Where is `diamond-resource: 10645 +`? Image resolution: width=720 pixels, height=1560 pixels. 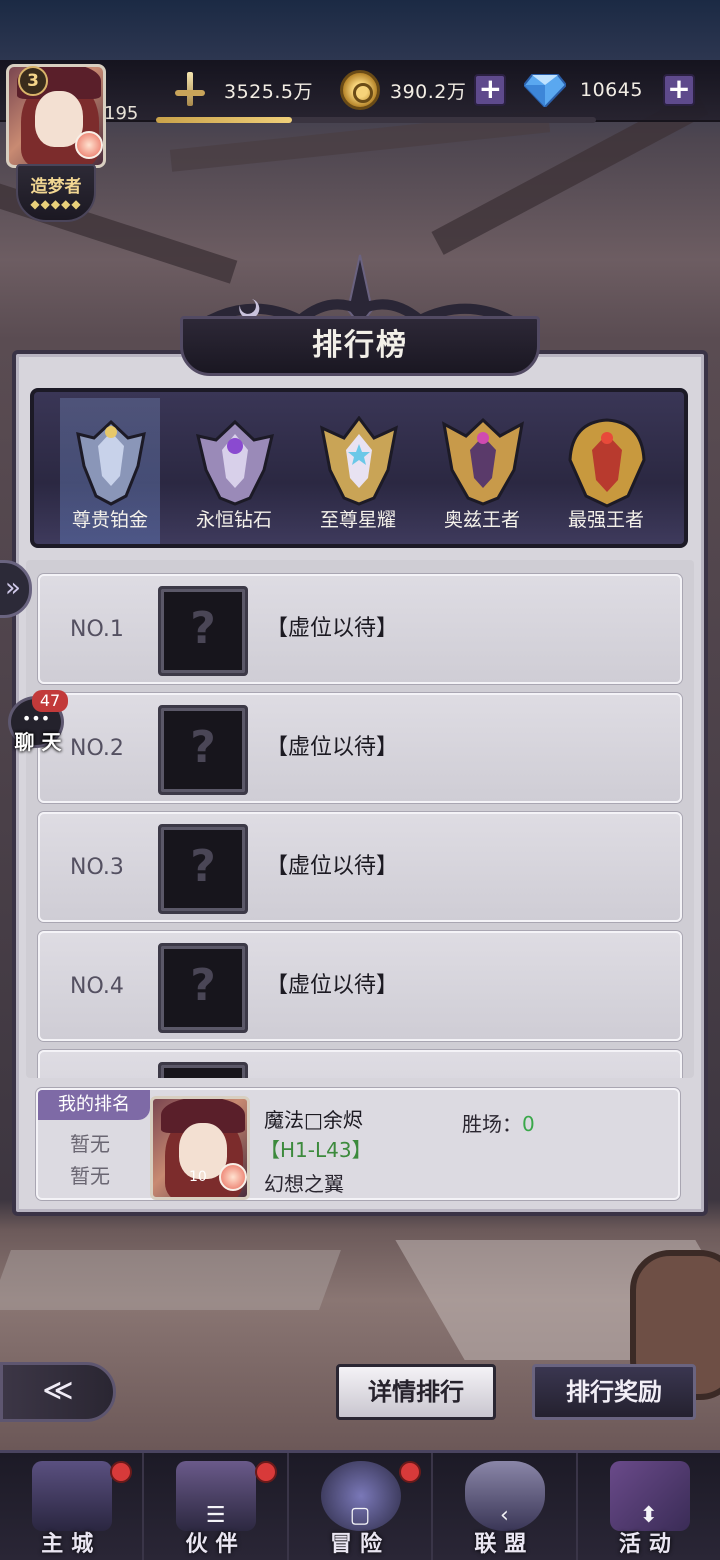 diamond-resource: 10645 + is located at coordinates (609, 90).